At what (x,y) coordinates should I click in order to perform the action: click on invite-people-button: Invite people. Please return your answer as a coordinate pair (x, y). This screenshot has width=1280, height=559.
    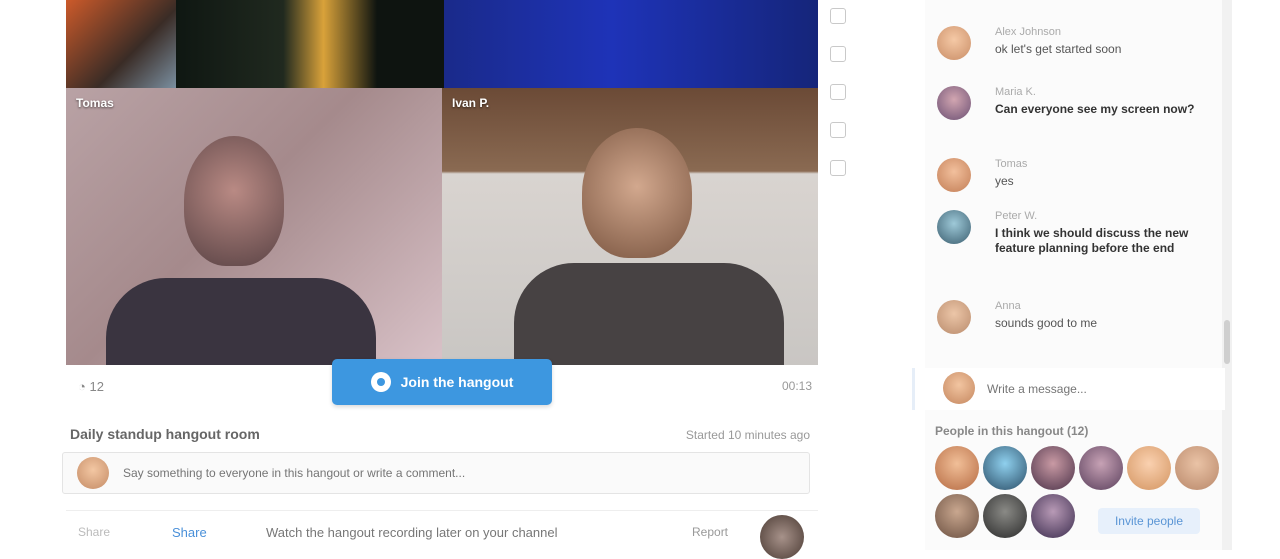
    Looking at the image, I should click on (1149, 521).